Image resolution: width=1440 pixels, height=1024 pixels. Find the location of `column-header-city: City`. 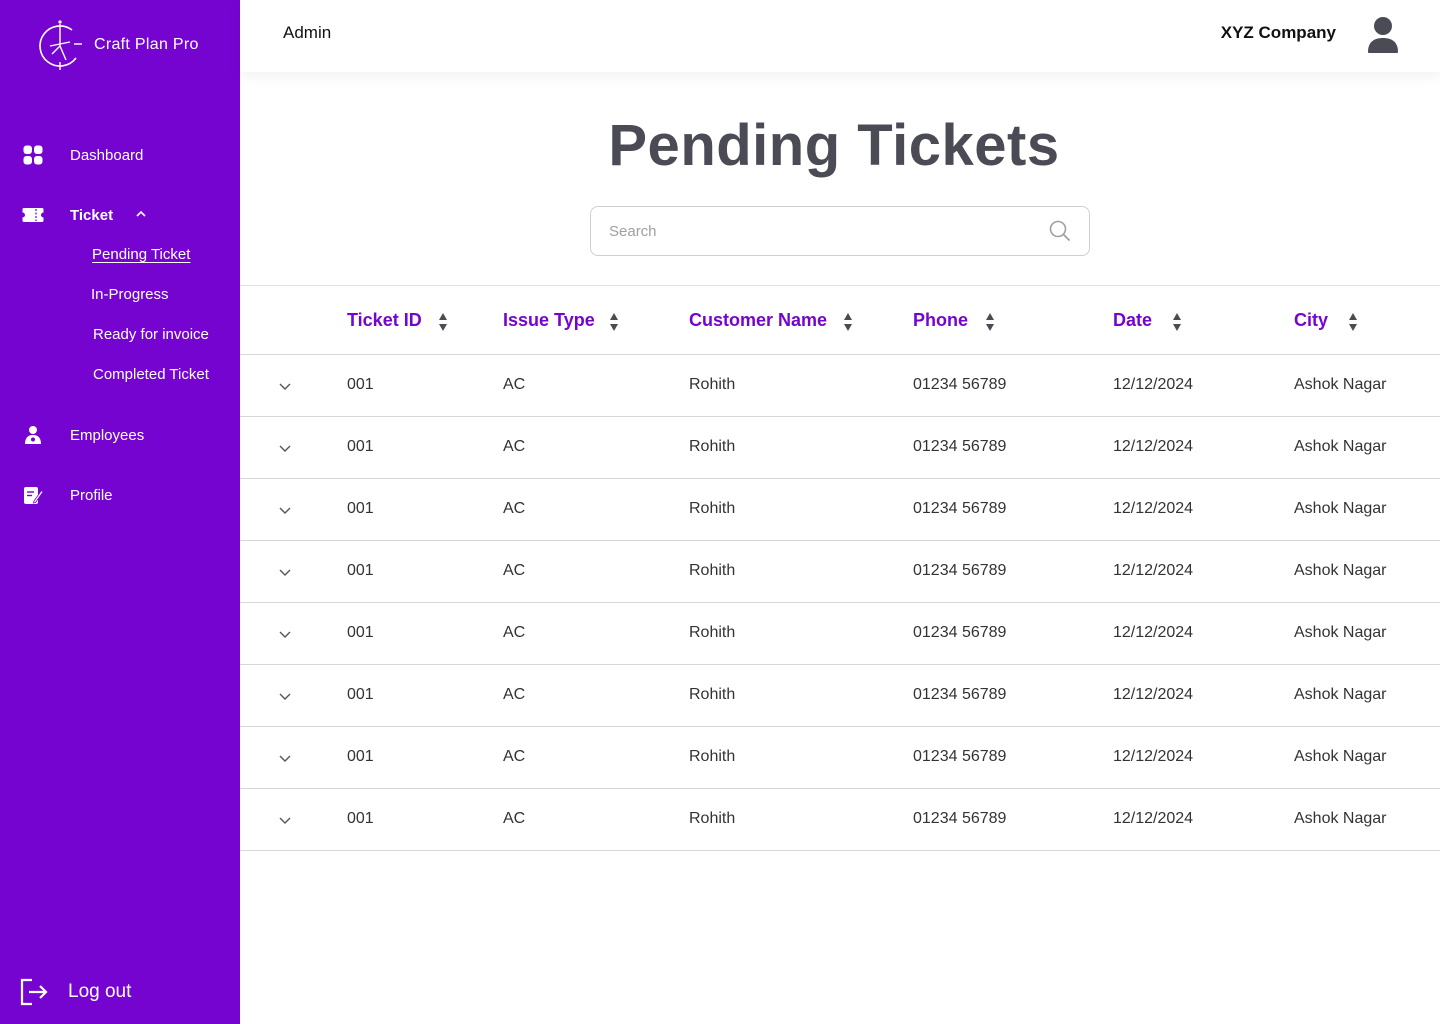

column-header-city: City is located at coordinates (1325, 320).